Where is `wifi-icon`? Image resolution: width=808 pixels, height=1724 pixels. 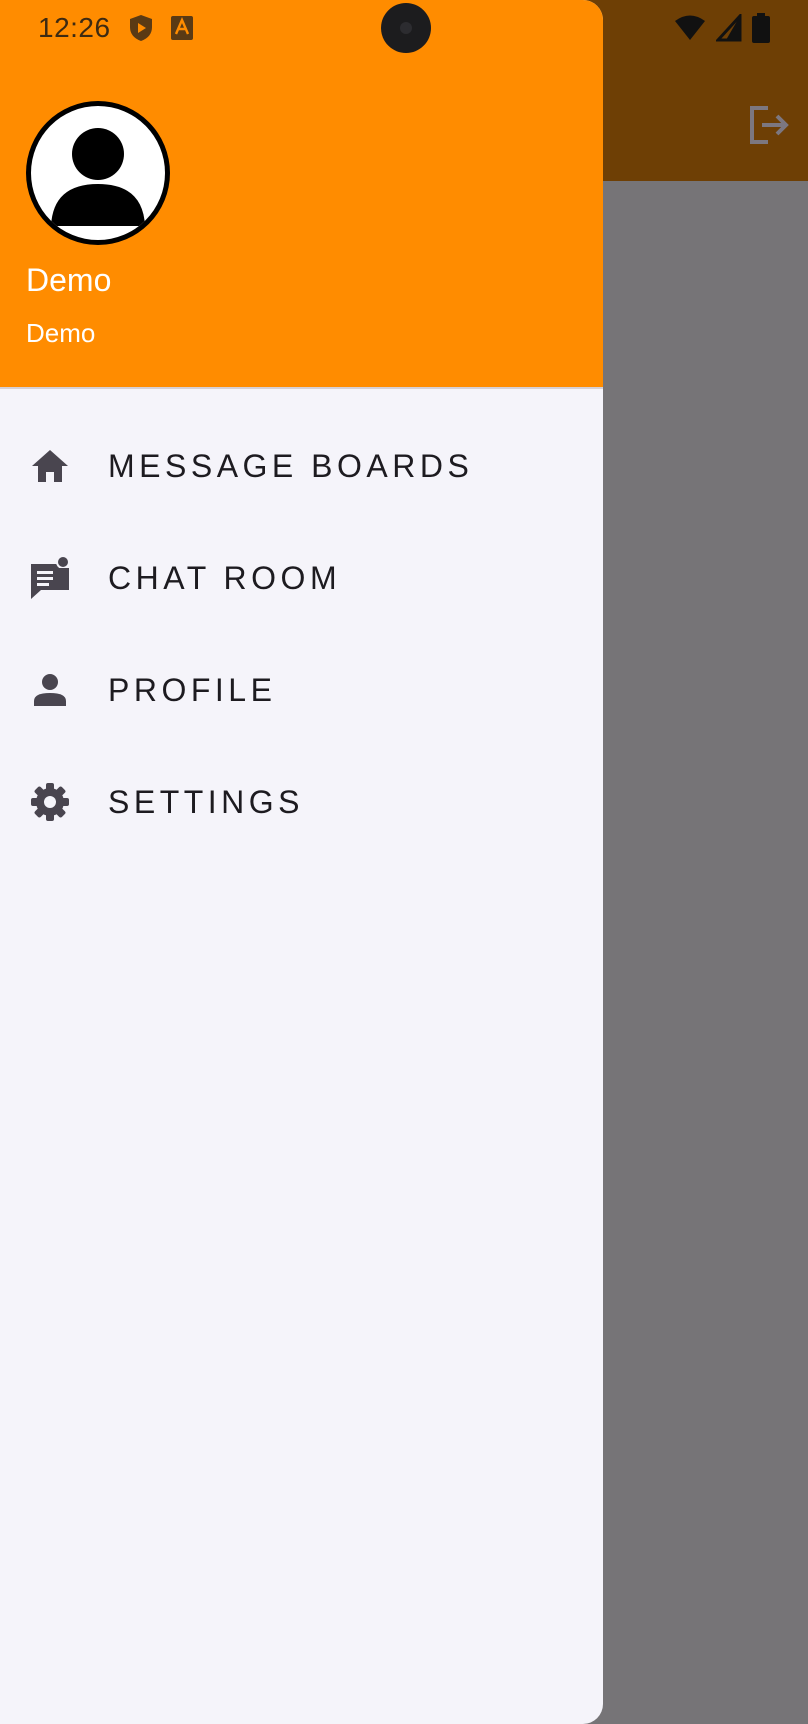
wifi-icon is located at coordinates (690, 27).